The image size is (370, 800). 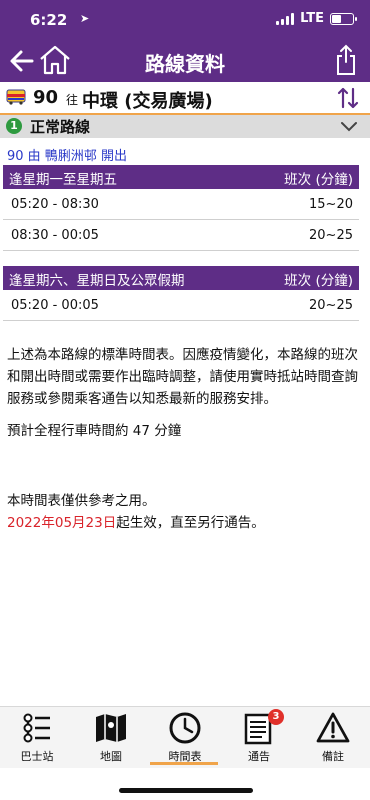 I want to click on variant-number-badge: 1, so click(x=14, y=126).